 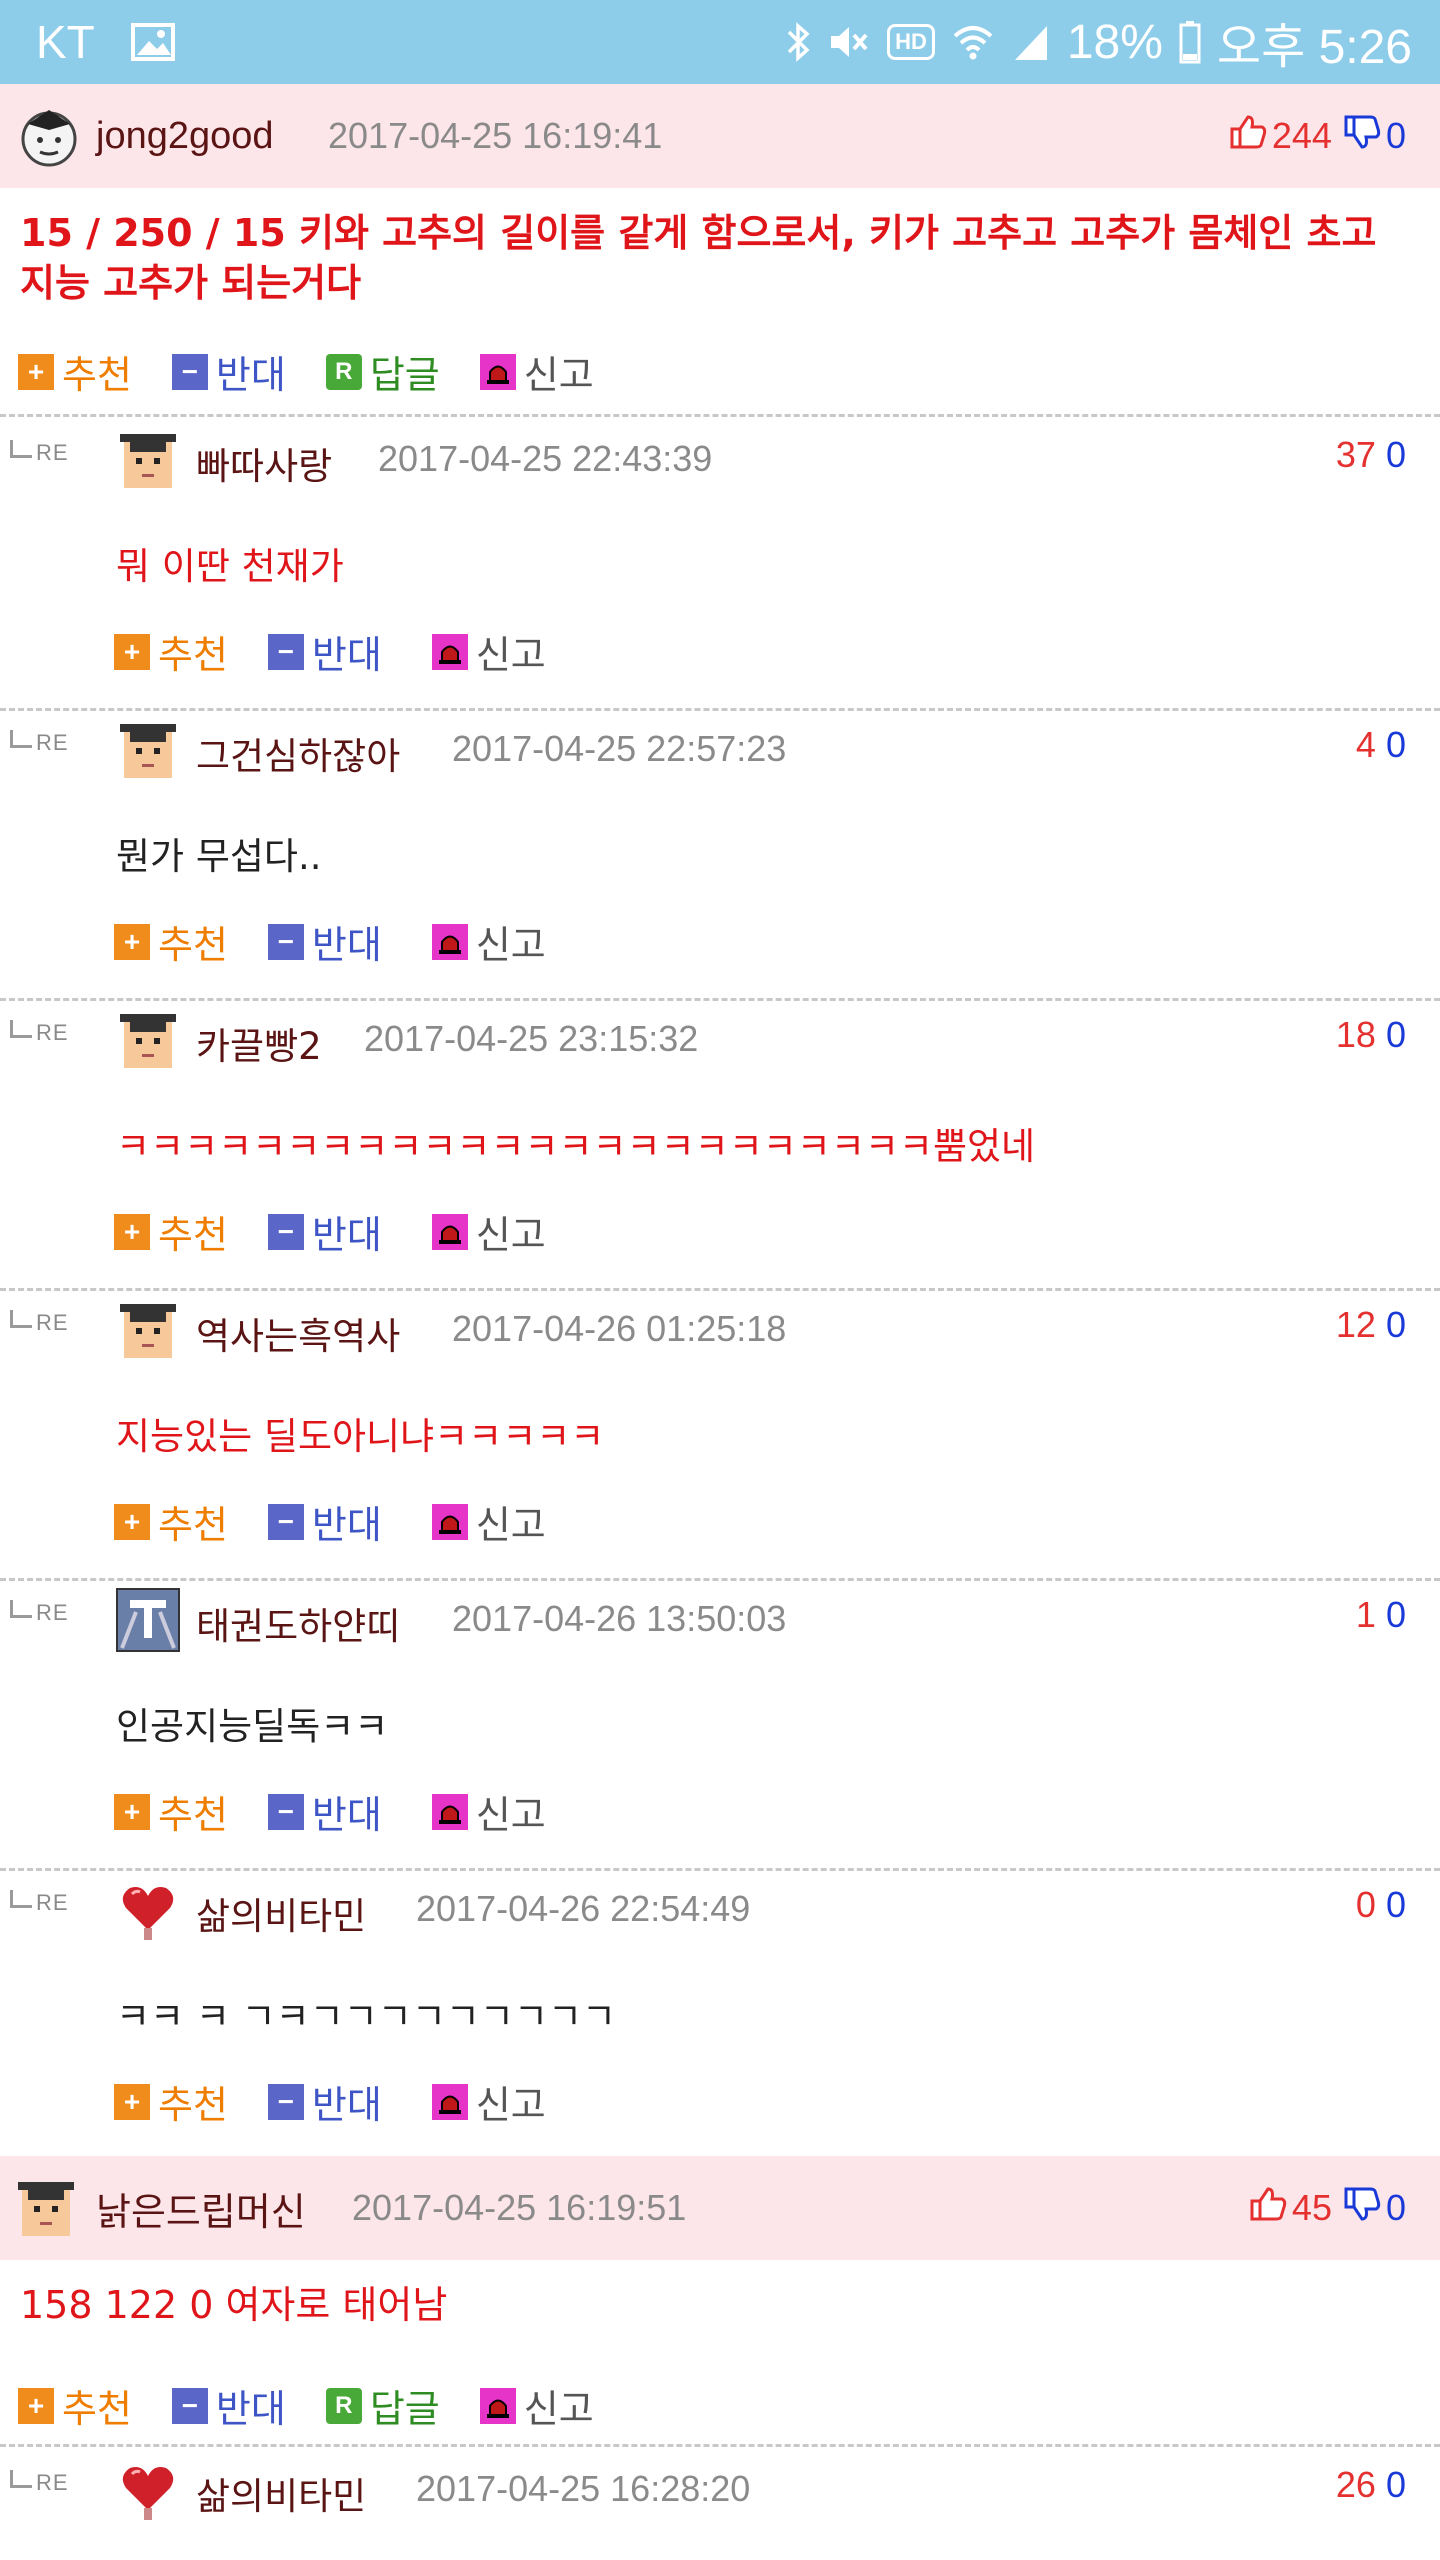 I want to click on post-date: 2017-04-25 16:19:41, so click(x=495, y=135).